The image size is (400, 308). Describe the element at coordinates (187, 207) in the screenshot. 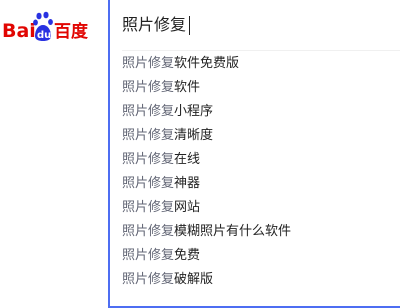

I see `suggestion-completion: 网站` at that location.